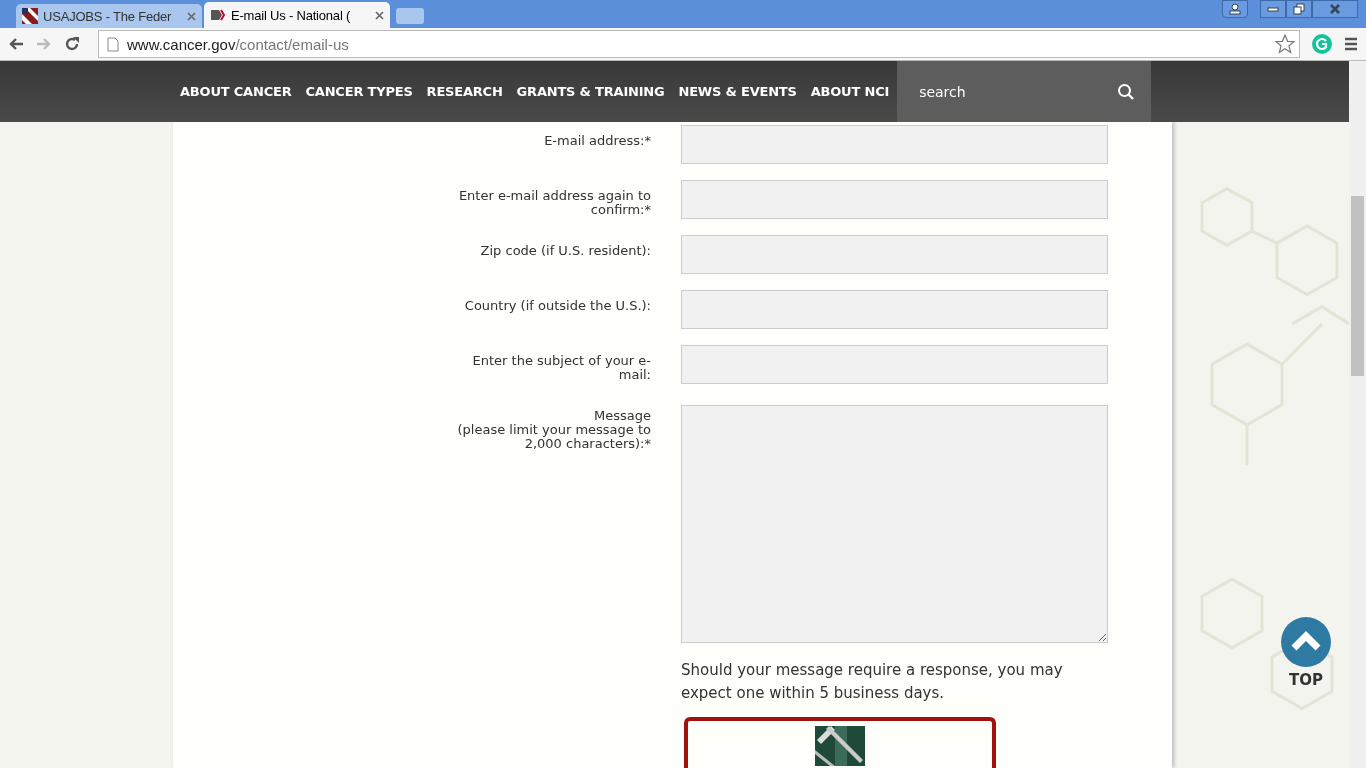 The image size is (1366, 768). Describe the element at coordinates (1351, 44) in the screenshot. I see `menu-icon` at that location.